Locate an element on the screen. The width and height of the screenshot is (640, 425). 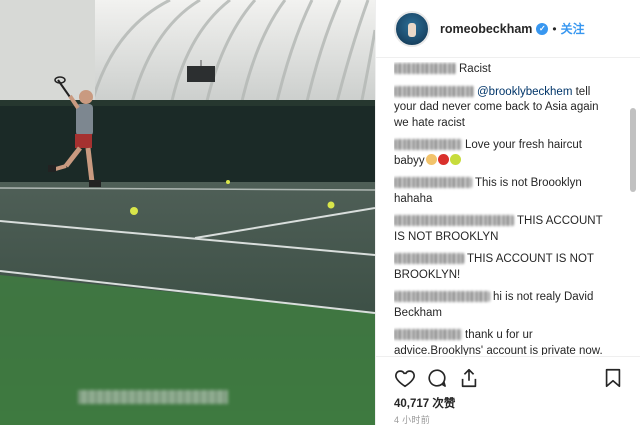
heart-icon is located at coordinates (405, 378).